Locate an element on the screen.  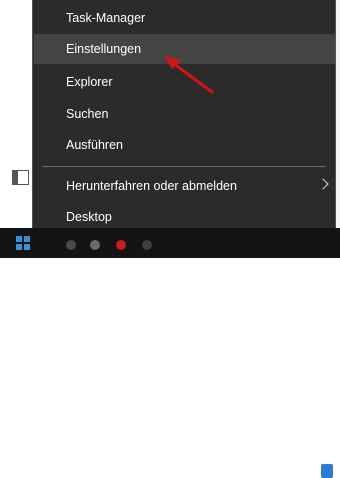
menu-item-shutdown-or-signout: Herunterfahren oder abmelden is located at coordinates (184, 186).